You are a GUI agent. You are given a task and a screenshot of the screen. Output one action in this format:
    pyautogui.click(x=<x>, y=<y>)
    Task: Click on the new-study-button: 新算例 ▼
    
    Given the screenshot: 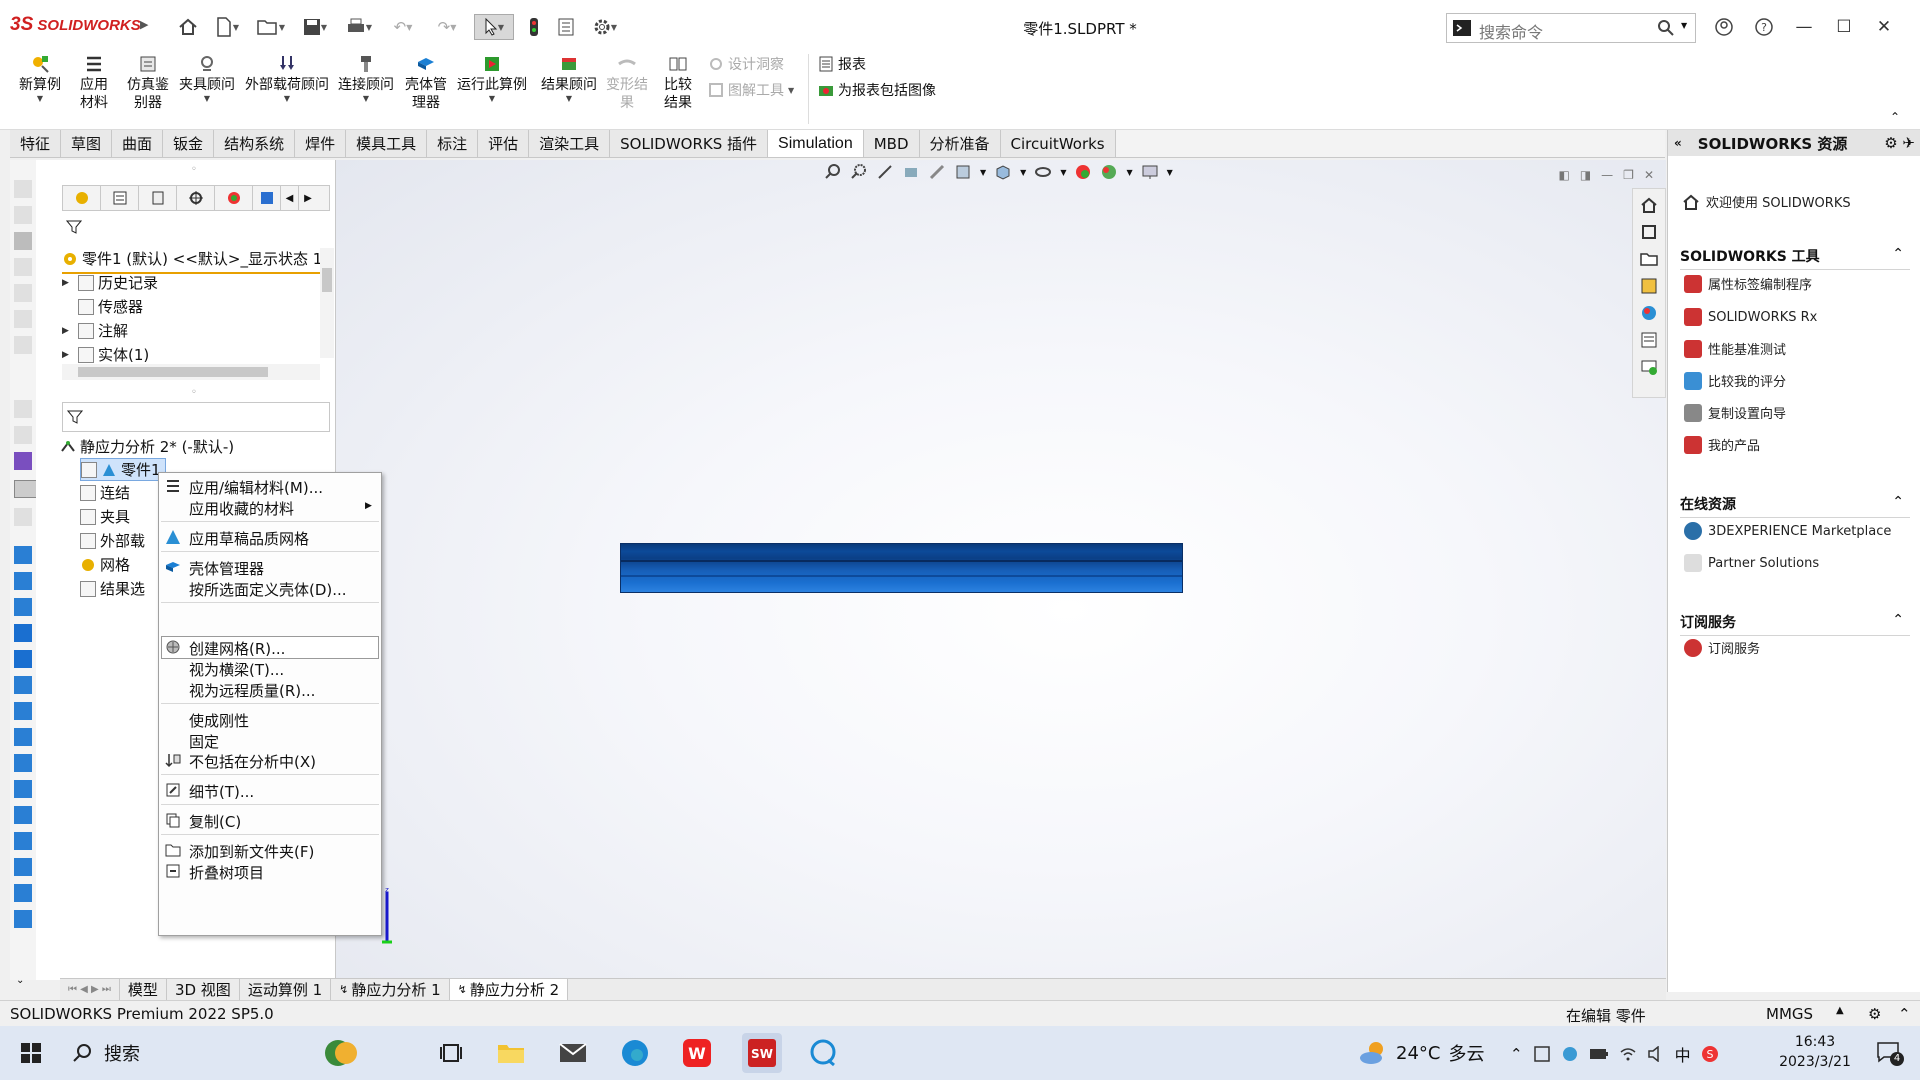 What is the action you would take?
    pyautogui.click(x=40, y=79)
    